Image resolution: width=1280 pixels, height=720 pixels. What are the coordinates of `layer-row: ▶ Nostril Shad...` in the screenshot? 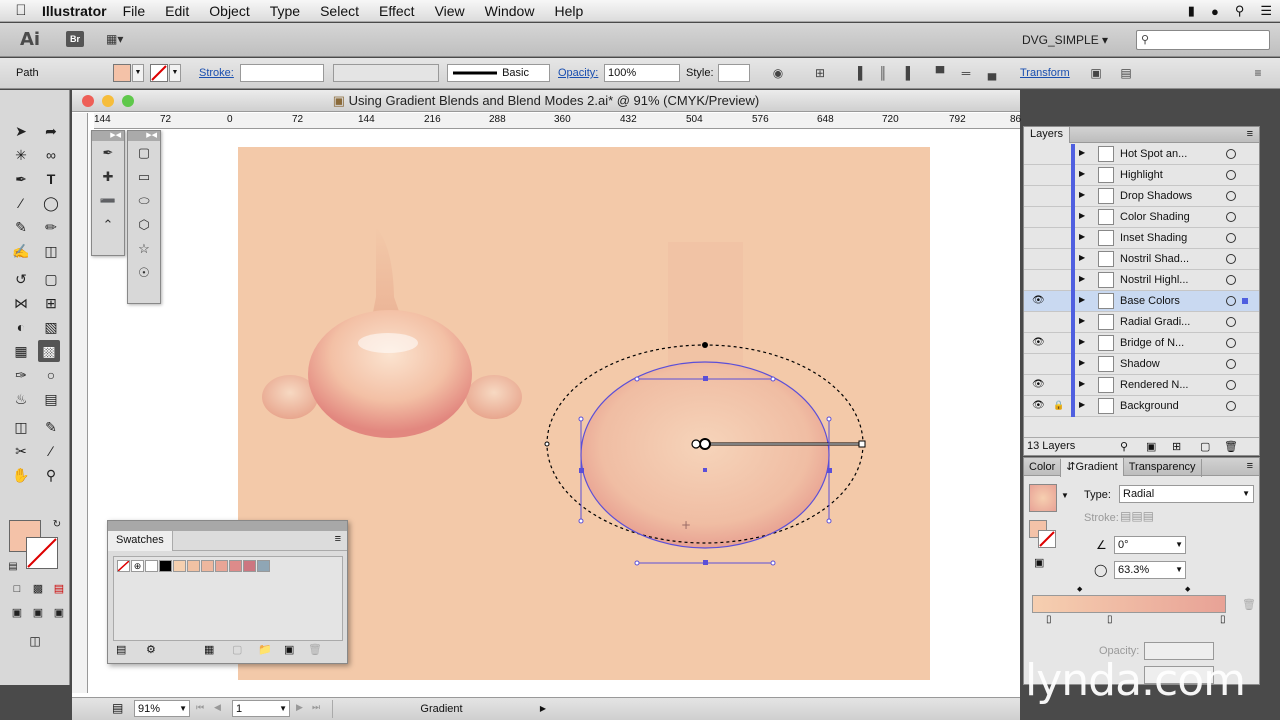 It's located at (1141, 259).